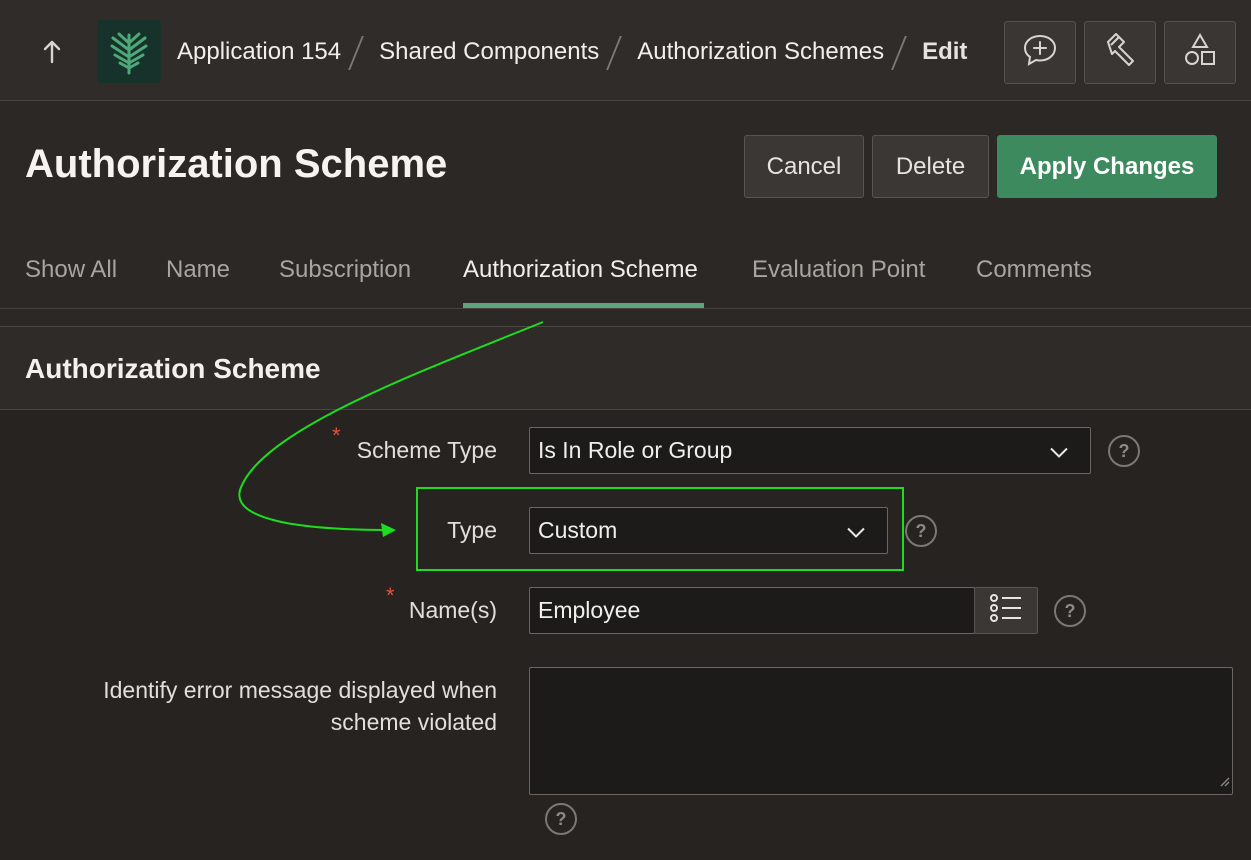 The image size is (1251, 860). I want to click on breadcrumb-current: Edit, so click(945, 51).